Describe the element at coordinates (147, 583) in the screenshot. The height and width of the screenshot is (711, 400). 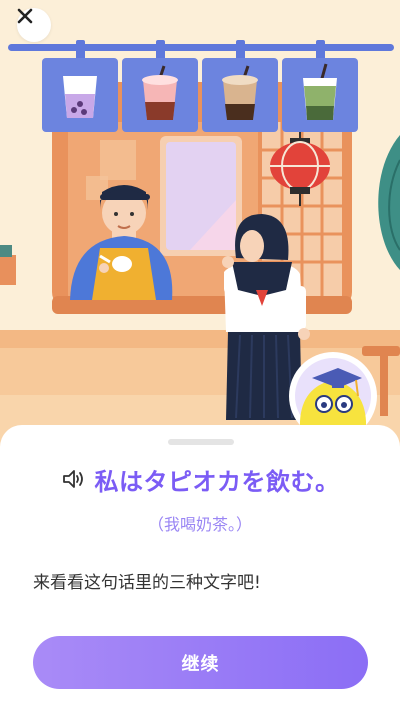
I see `instruction-text: 来看看这句话里的三种文字吧!` at that location.